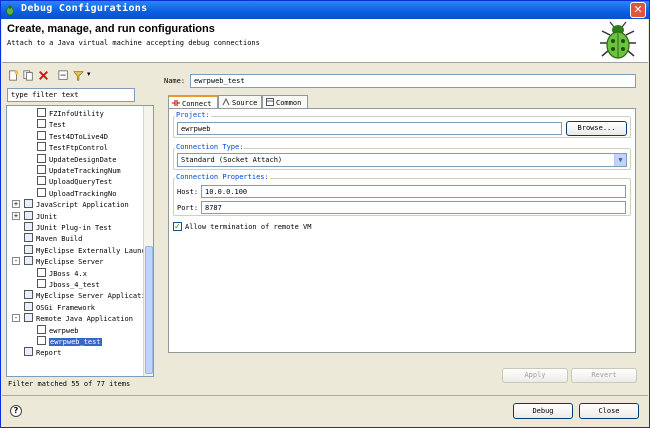 The width and height of the screenshot is (650, 428). I want to click on connection-properties-label: Connection Properties:, so click(222, 177).